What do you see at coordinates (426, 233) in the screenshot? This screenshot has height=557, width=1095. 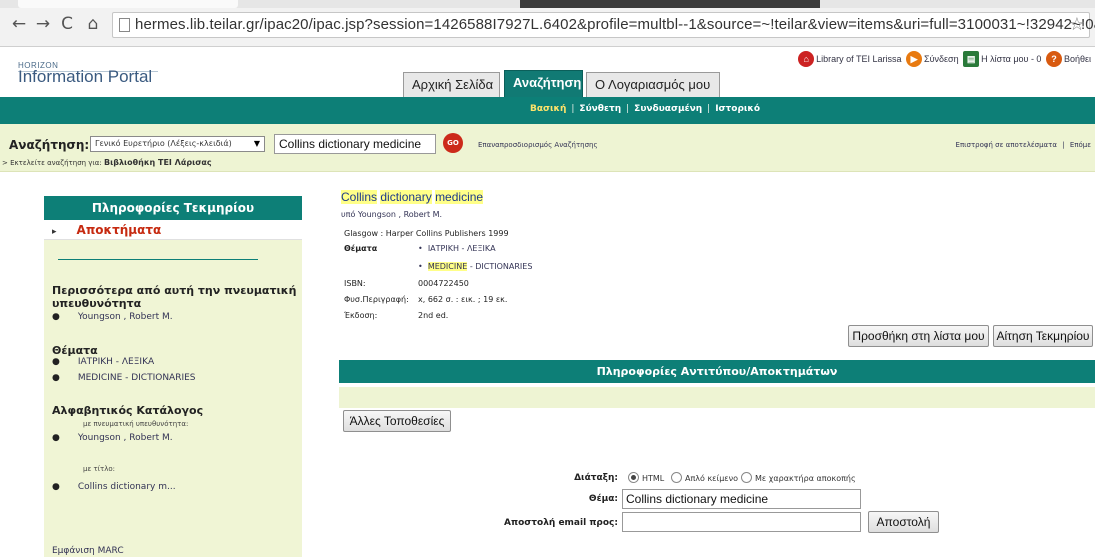 I see `record-publication: Glasgow : Harper Collins Publishers 1999` at bounding box center [426, 233].